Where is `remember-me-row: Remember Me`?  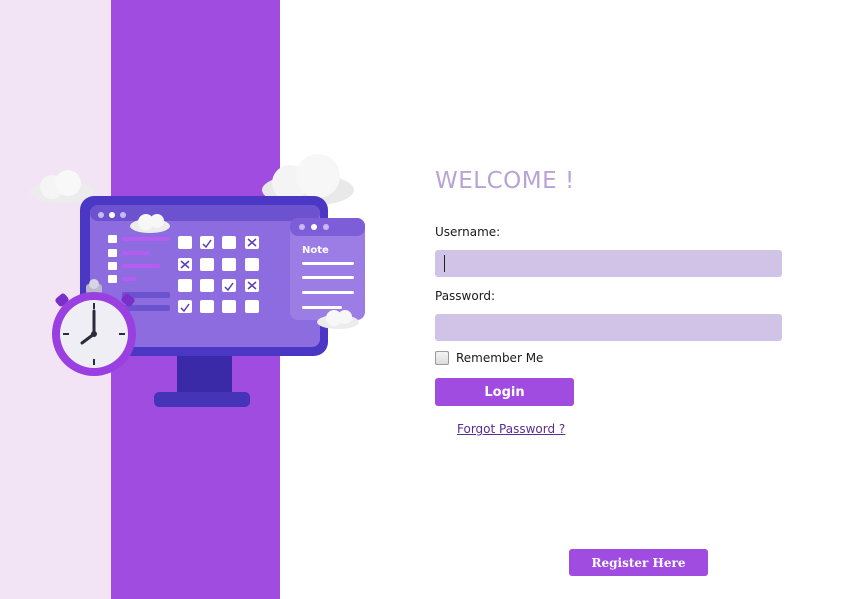 remember-me-row: Remember Me is located at coordinates (489, 358).